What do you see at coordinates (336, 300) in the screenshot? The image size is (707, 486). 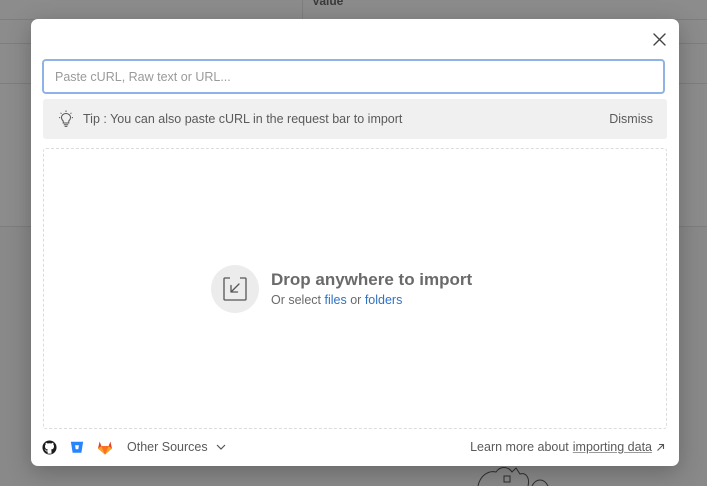 I see `select-files-link: files` at bounding box center [336, 300].